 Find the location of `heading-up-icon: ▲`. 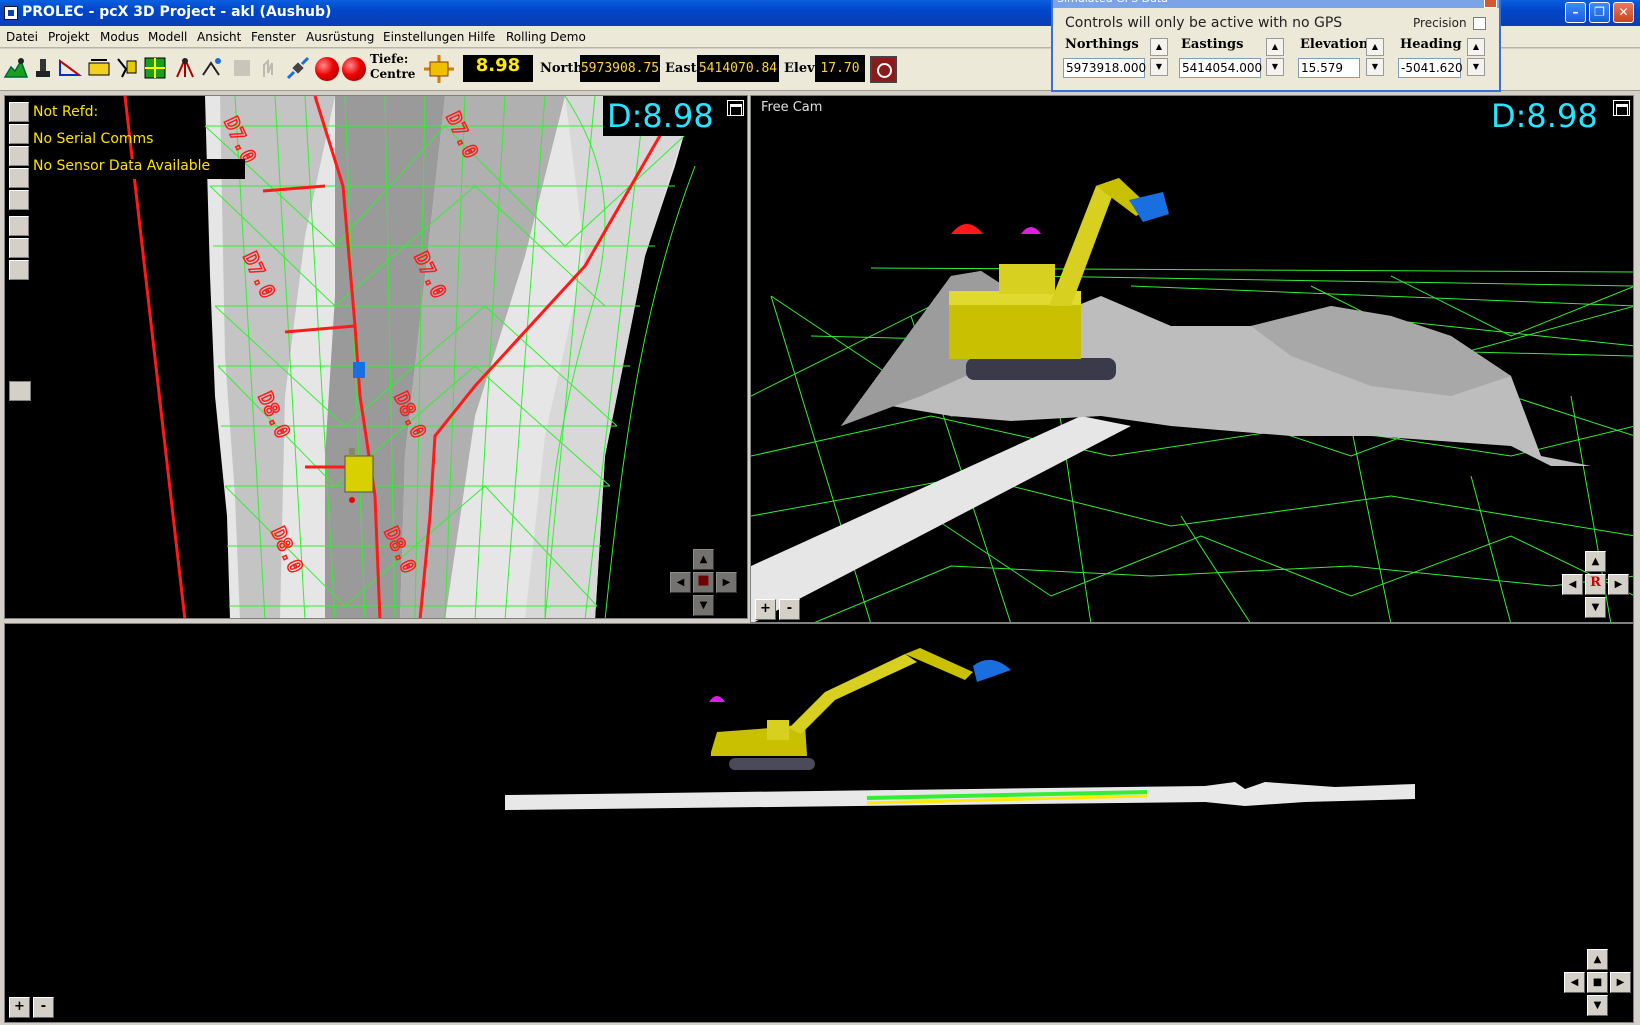

heading-up-icon: ▲ is located at coordinates (1476, 47).